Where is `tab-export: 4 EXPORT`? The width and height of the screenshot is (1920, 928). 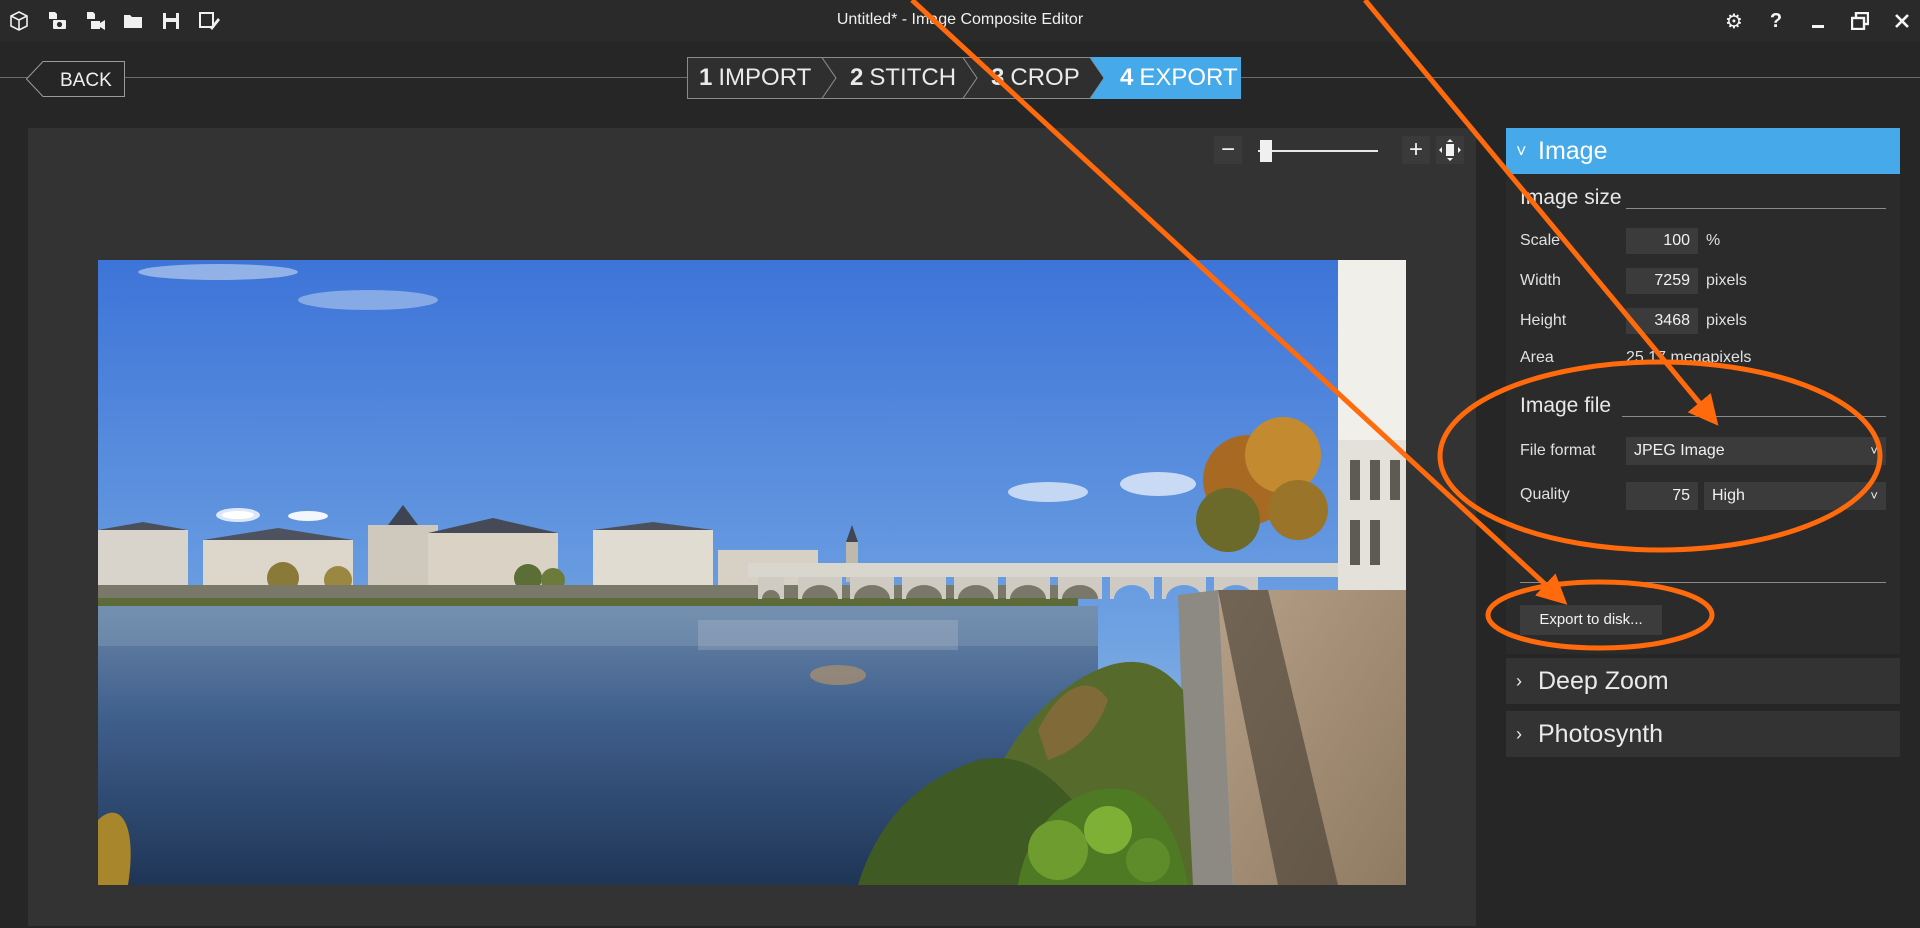
tab-export: 4 EXPORT is located at coordinates (1179, 78).